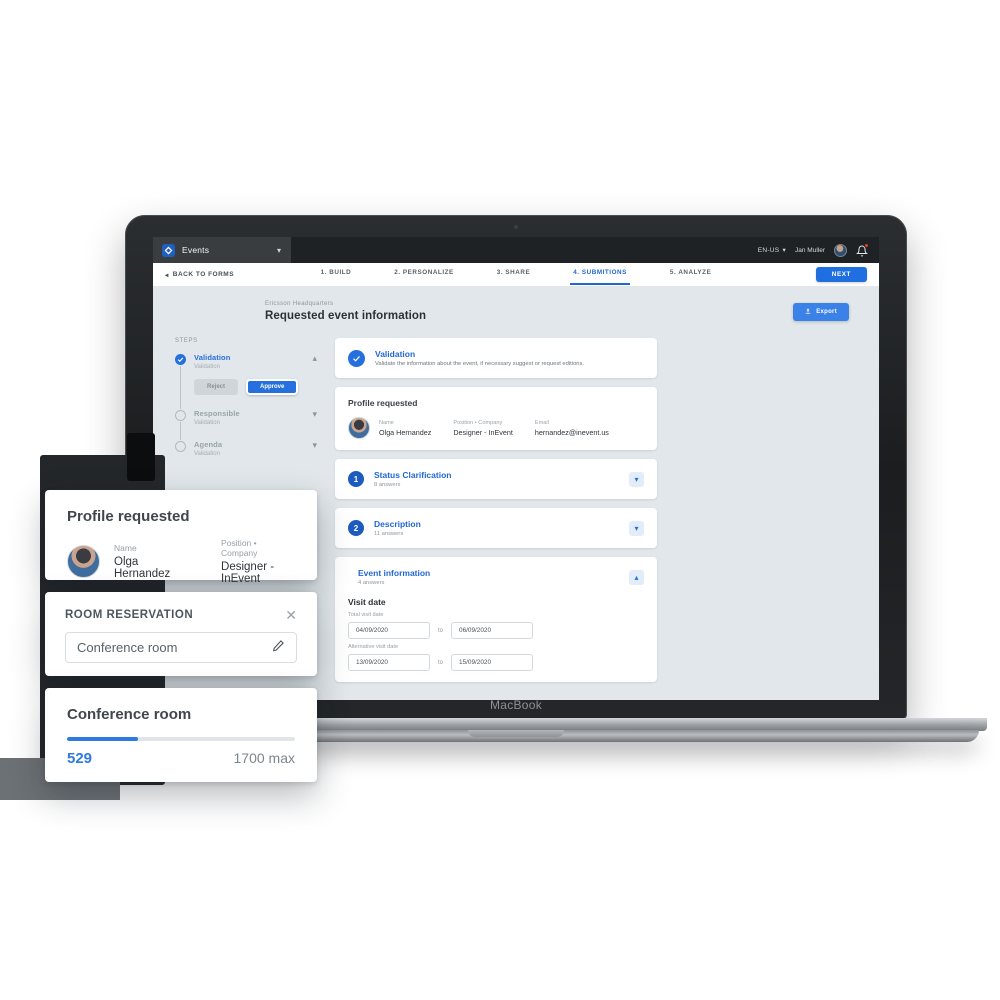  I want to click on section-title: Description, so click(397, 524).